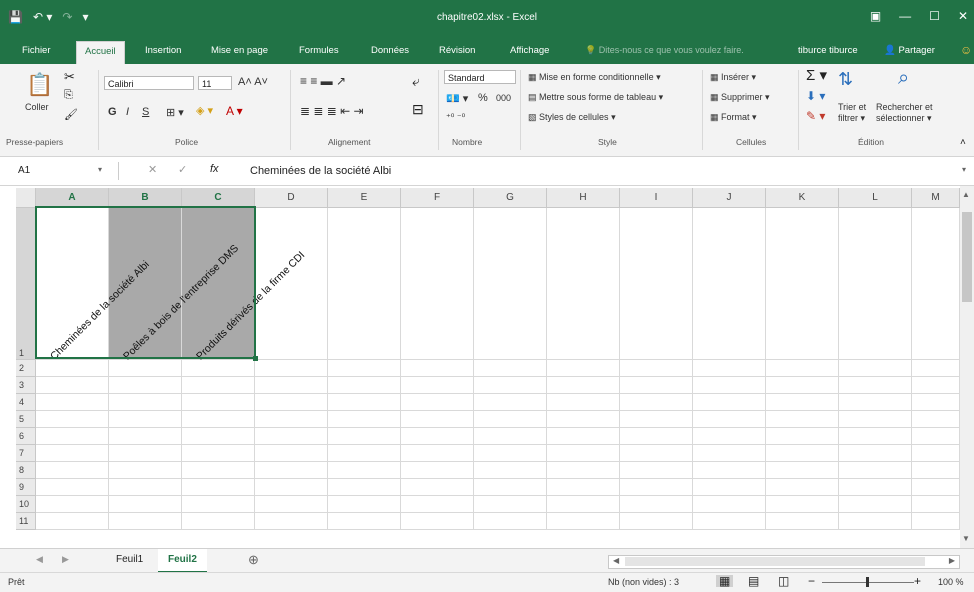  Describe the element at coordinates (595, 97) in the screenshot. I see `format-as-table-button: ▤ Mettre sous forme de tableau ▾` at that location.